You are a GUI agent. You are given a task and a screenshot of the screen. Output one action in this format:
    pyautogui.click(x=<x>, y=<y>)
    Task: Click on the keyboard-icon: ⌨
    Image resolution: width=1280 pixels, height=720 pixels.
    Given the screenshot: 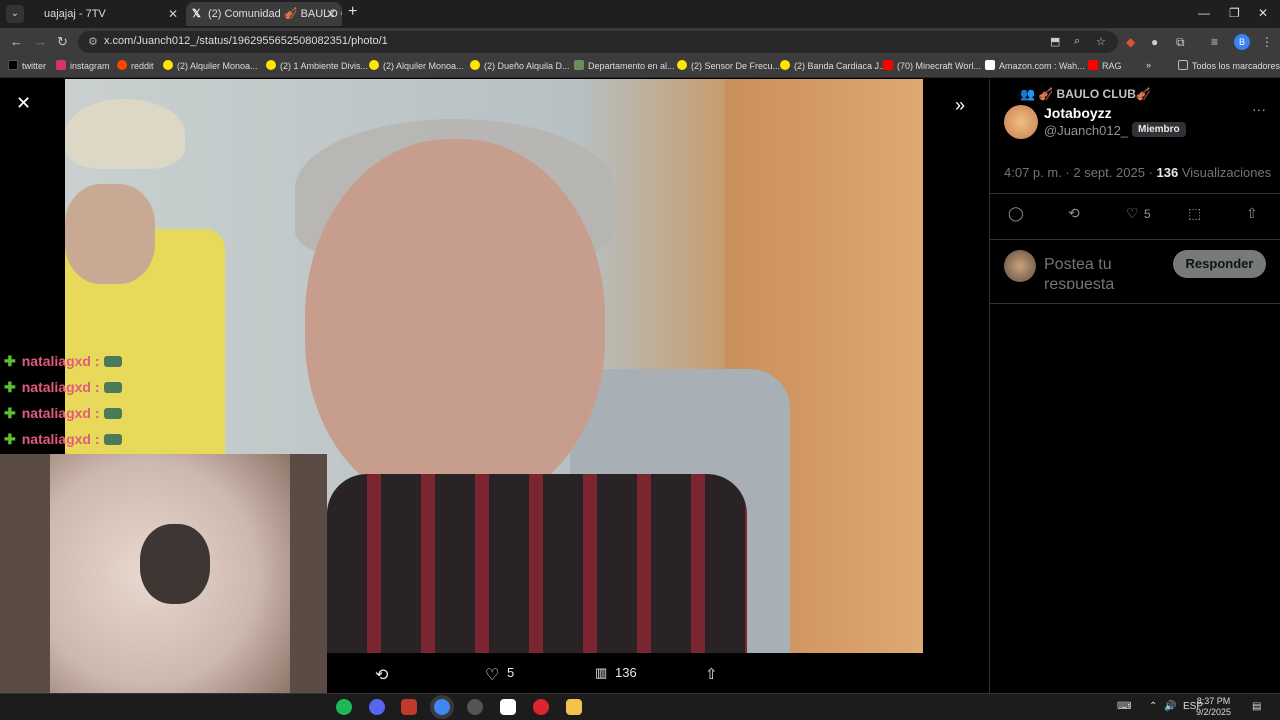 What is the action you would take?
    pyautogui.click(x=1124, y=706)
    